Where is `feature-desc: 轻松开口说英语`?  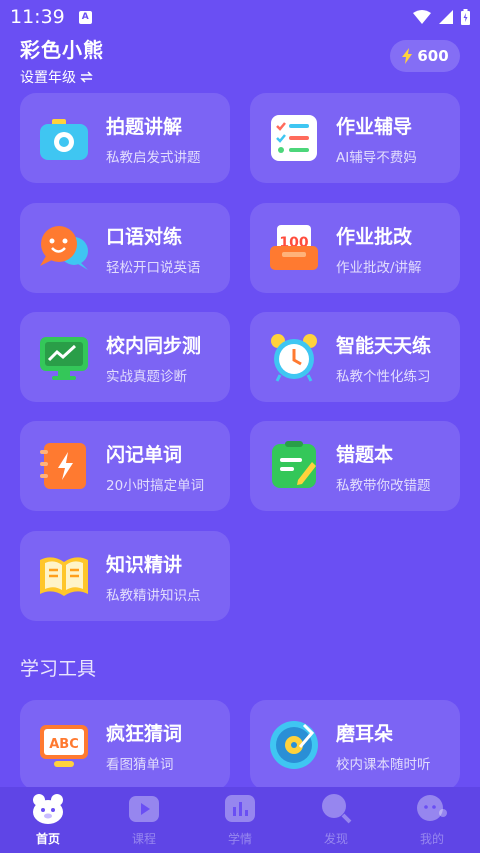 feature-desc: 轻松开口说英语 is located at coordinates (153, 268).